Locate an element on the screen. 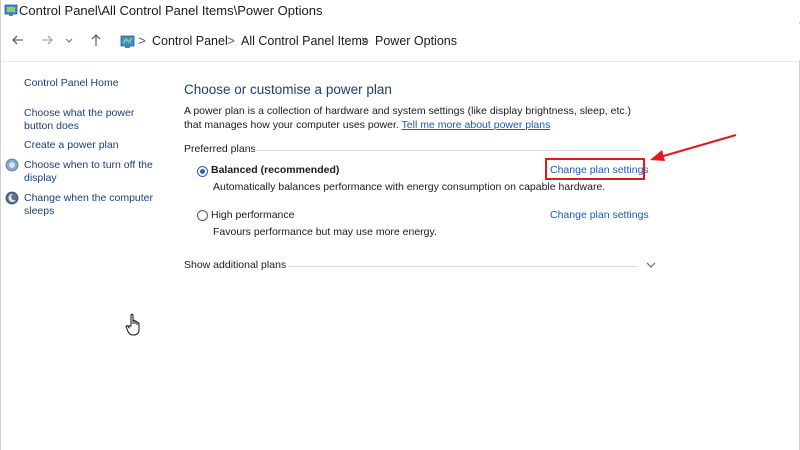 The width and height of the screenshot is (800, 450). high-performance-plan-radio is located at coordinates (202, 215).